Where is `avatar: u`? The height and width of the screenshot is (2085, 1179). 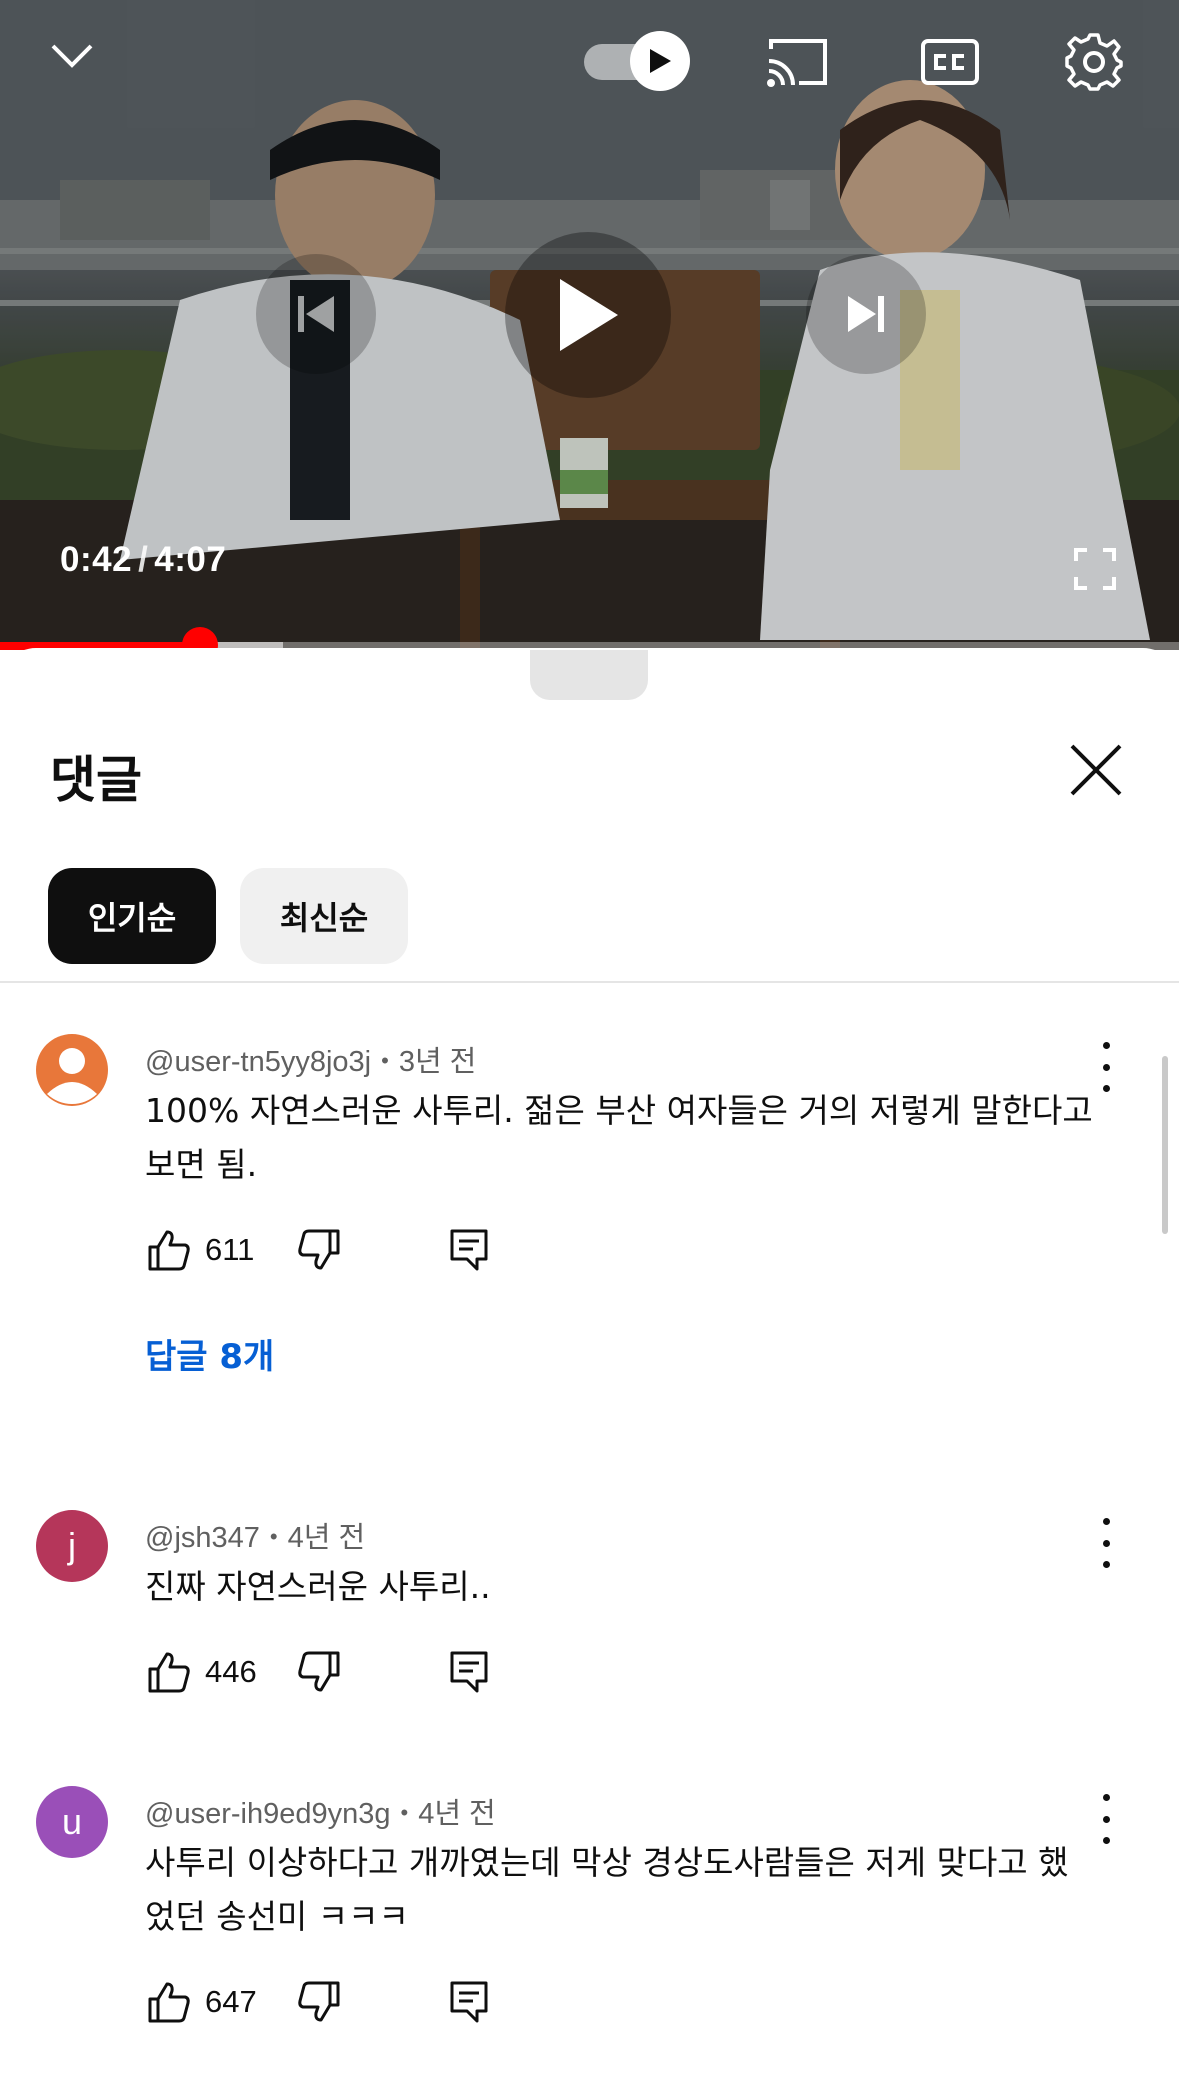 avatar: u is located at coordinates (72, 1822).